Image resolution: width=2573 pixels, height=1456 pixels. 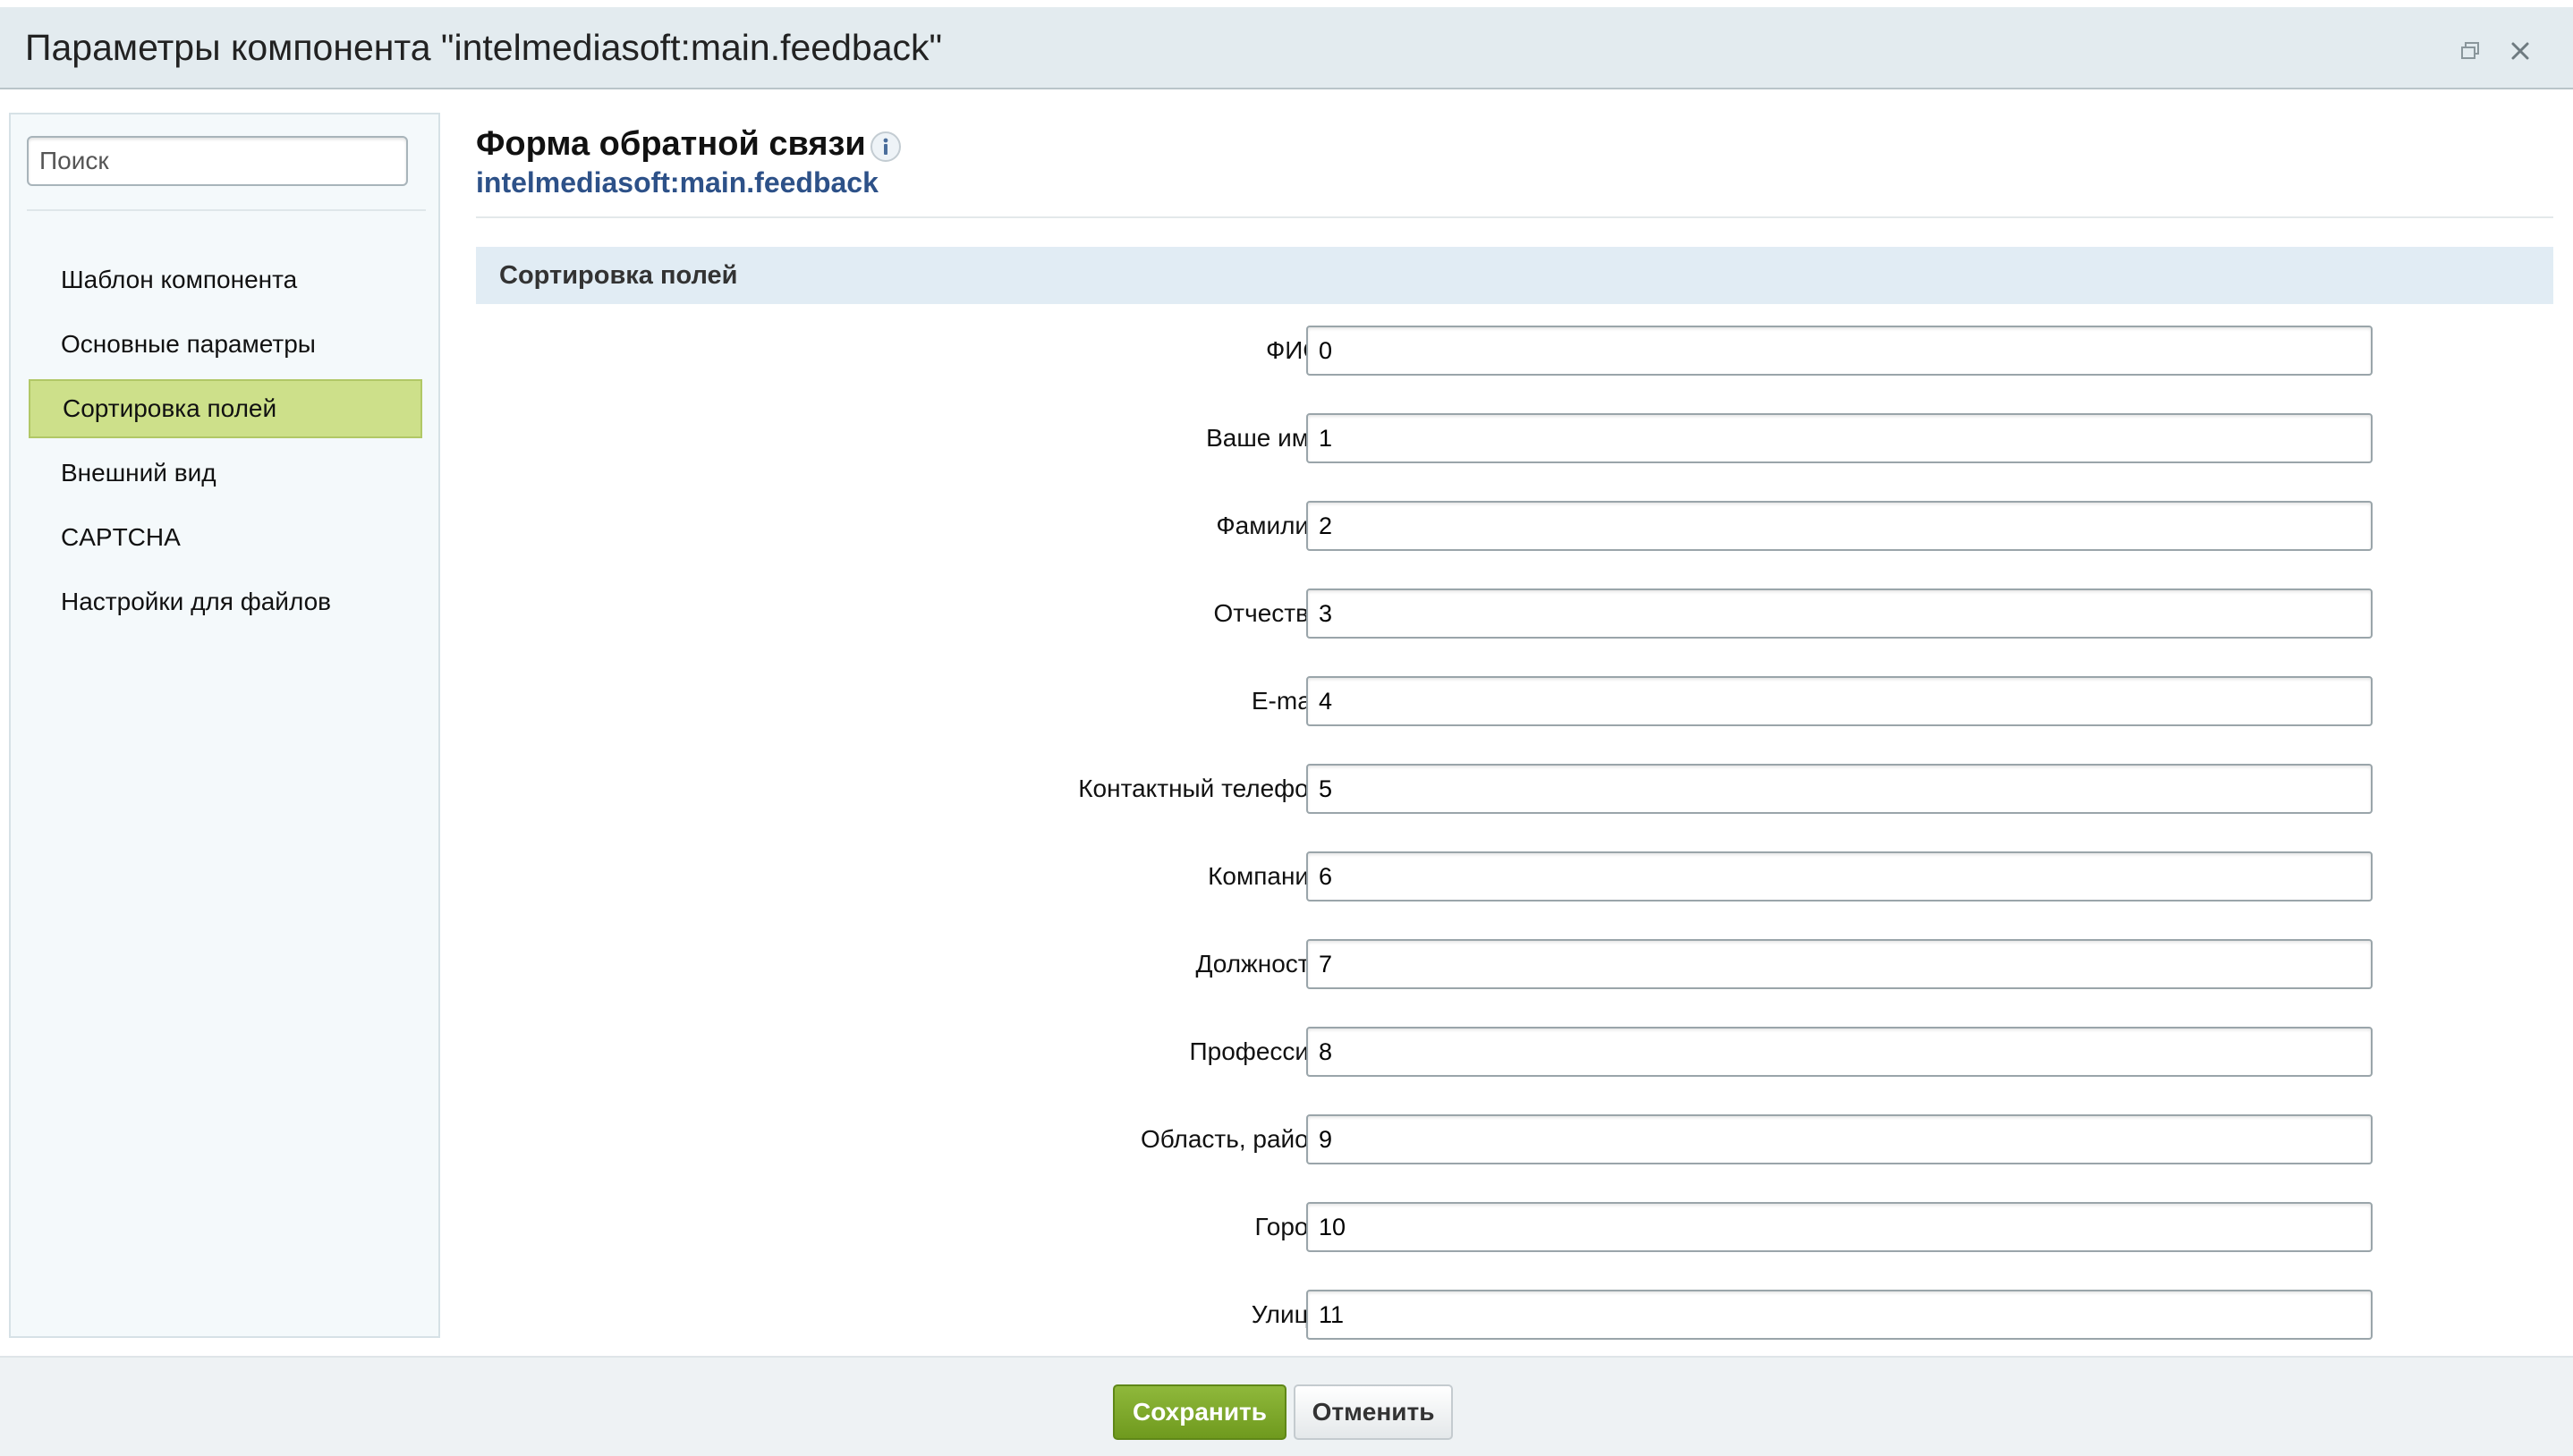 I want to click on sidebar-item-label: Сортировка полей, so click(x=170, y=408).